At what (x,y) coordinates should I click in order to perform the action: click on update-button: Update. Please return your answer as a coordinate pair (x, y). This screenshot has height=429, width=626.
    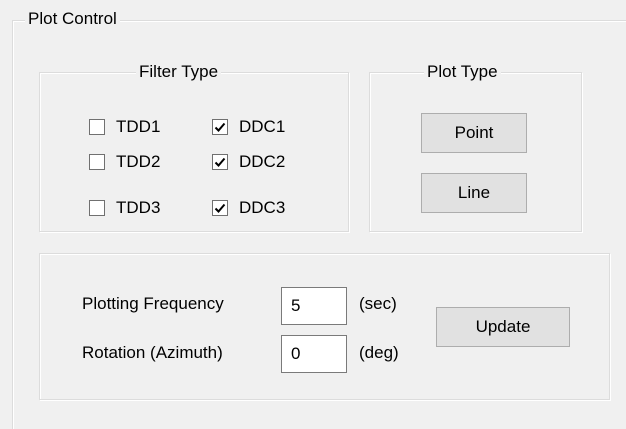
    Looking at the image, I should click on (503, 327).